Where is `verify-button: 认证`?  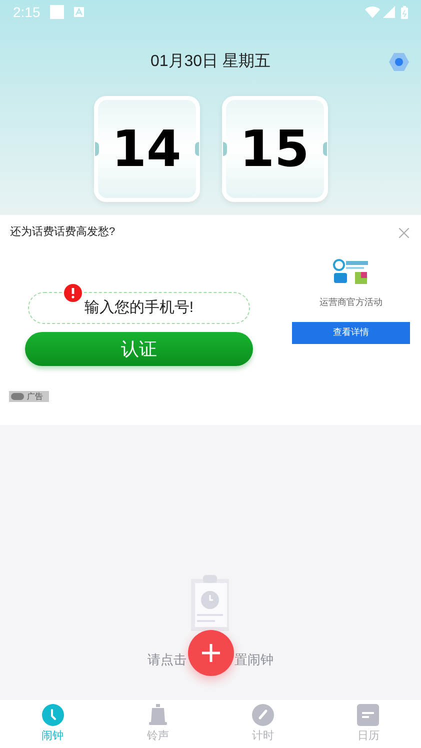
verify-button: 认证 is located at coordinates (139, 349).